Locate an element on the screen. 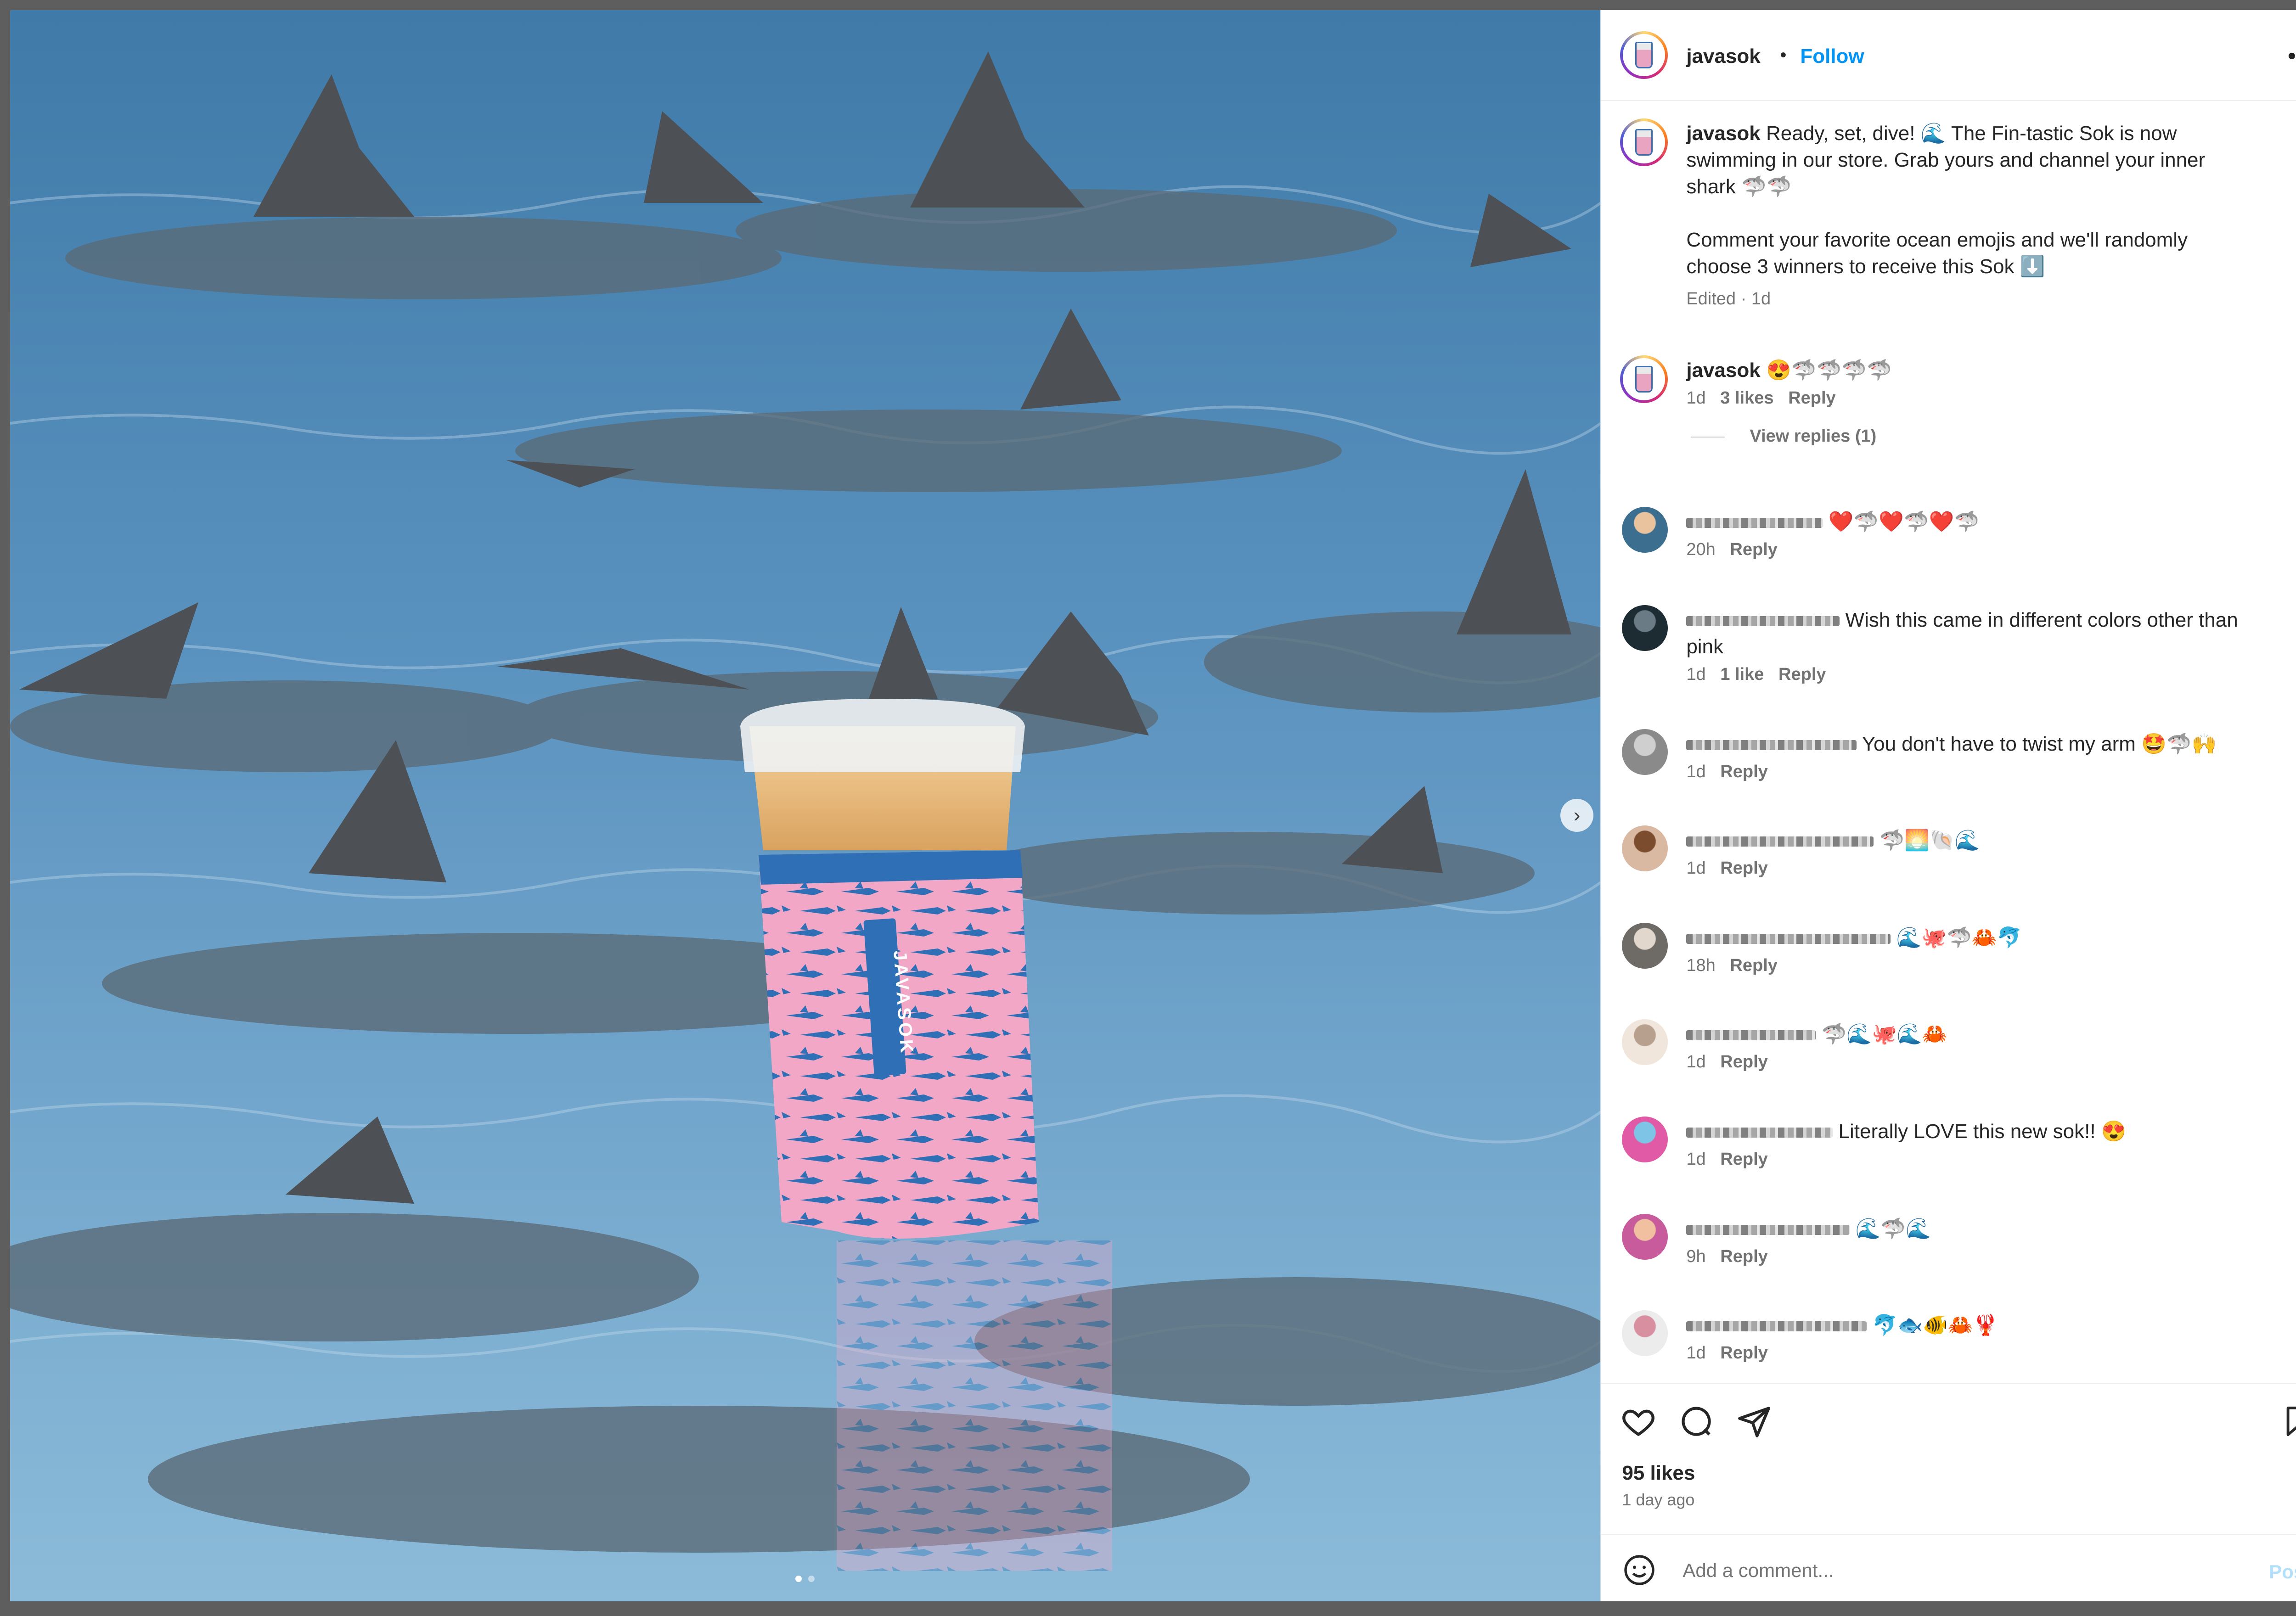  comment-username: javasok is located at coordinates (1723, 371).